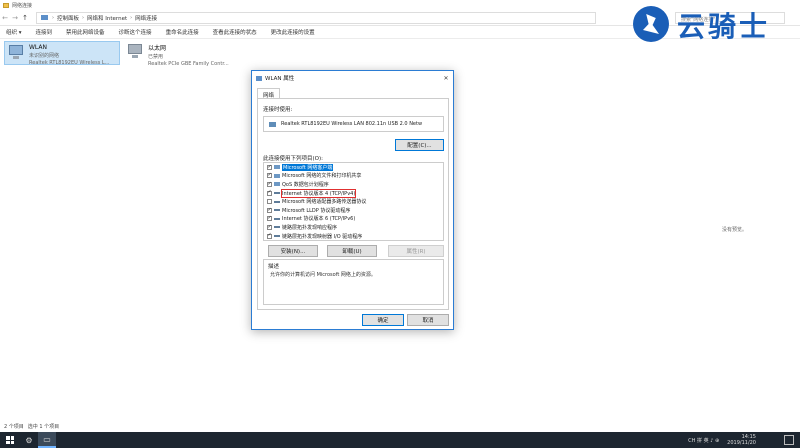 The height and width of the screenshot is (448, 800). I want to click on brand-logo: 云骑士, so click(712, 25).